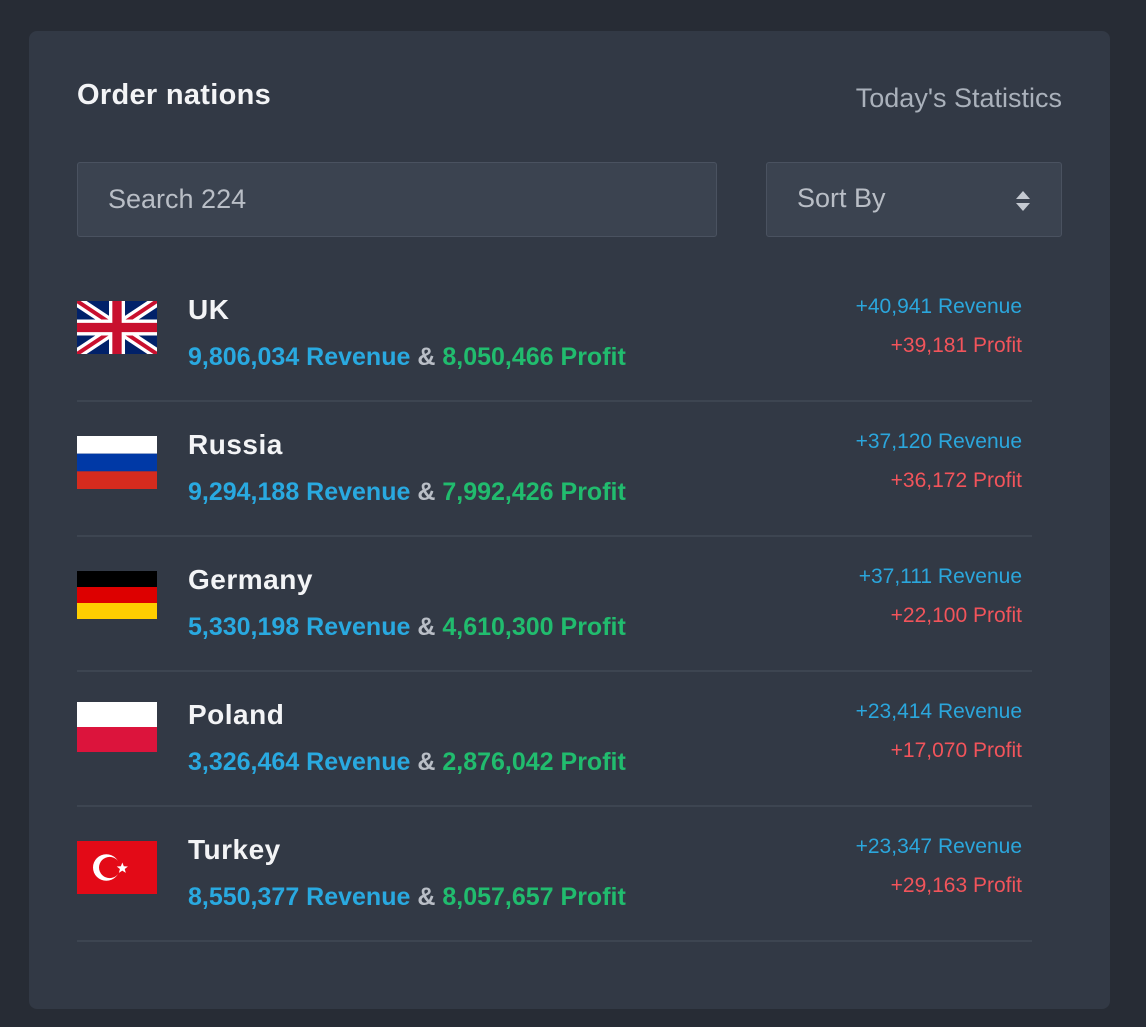 This screenshot has height=1027, width=1146. What do you see at coordinates (959, 98) in the screenshot?
I see `card-subtitle: Today's Statistics` at bounding box center [959, 98].